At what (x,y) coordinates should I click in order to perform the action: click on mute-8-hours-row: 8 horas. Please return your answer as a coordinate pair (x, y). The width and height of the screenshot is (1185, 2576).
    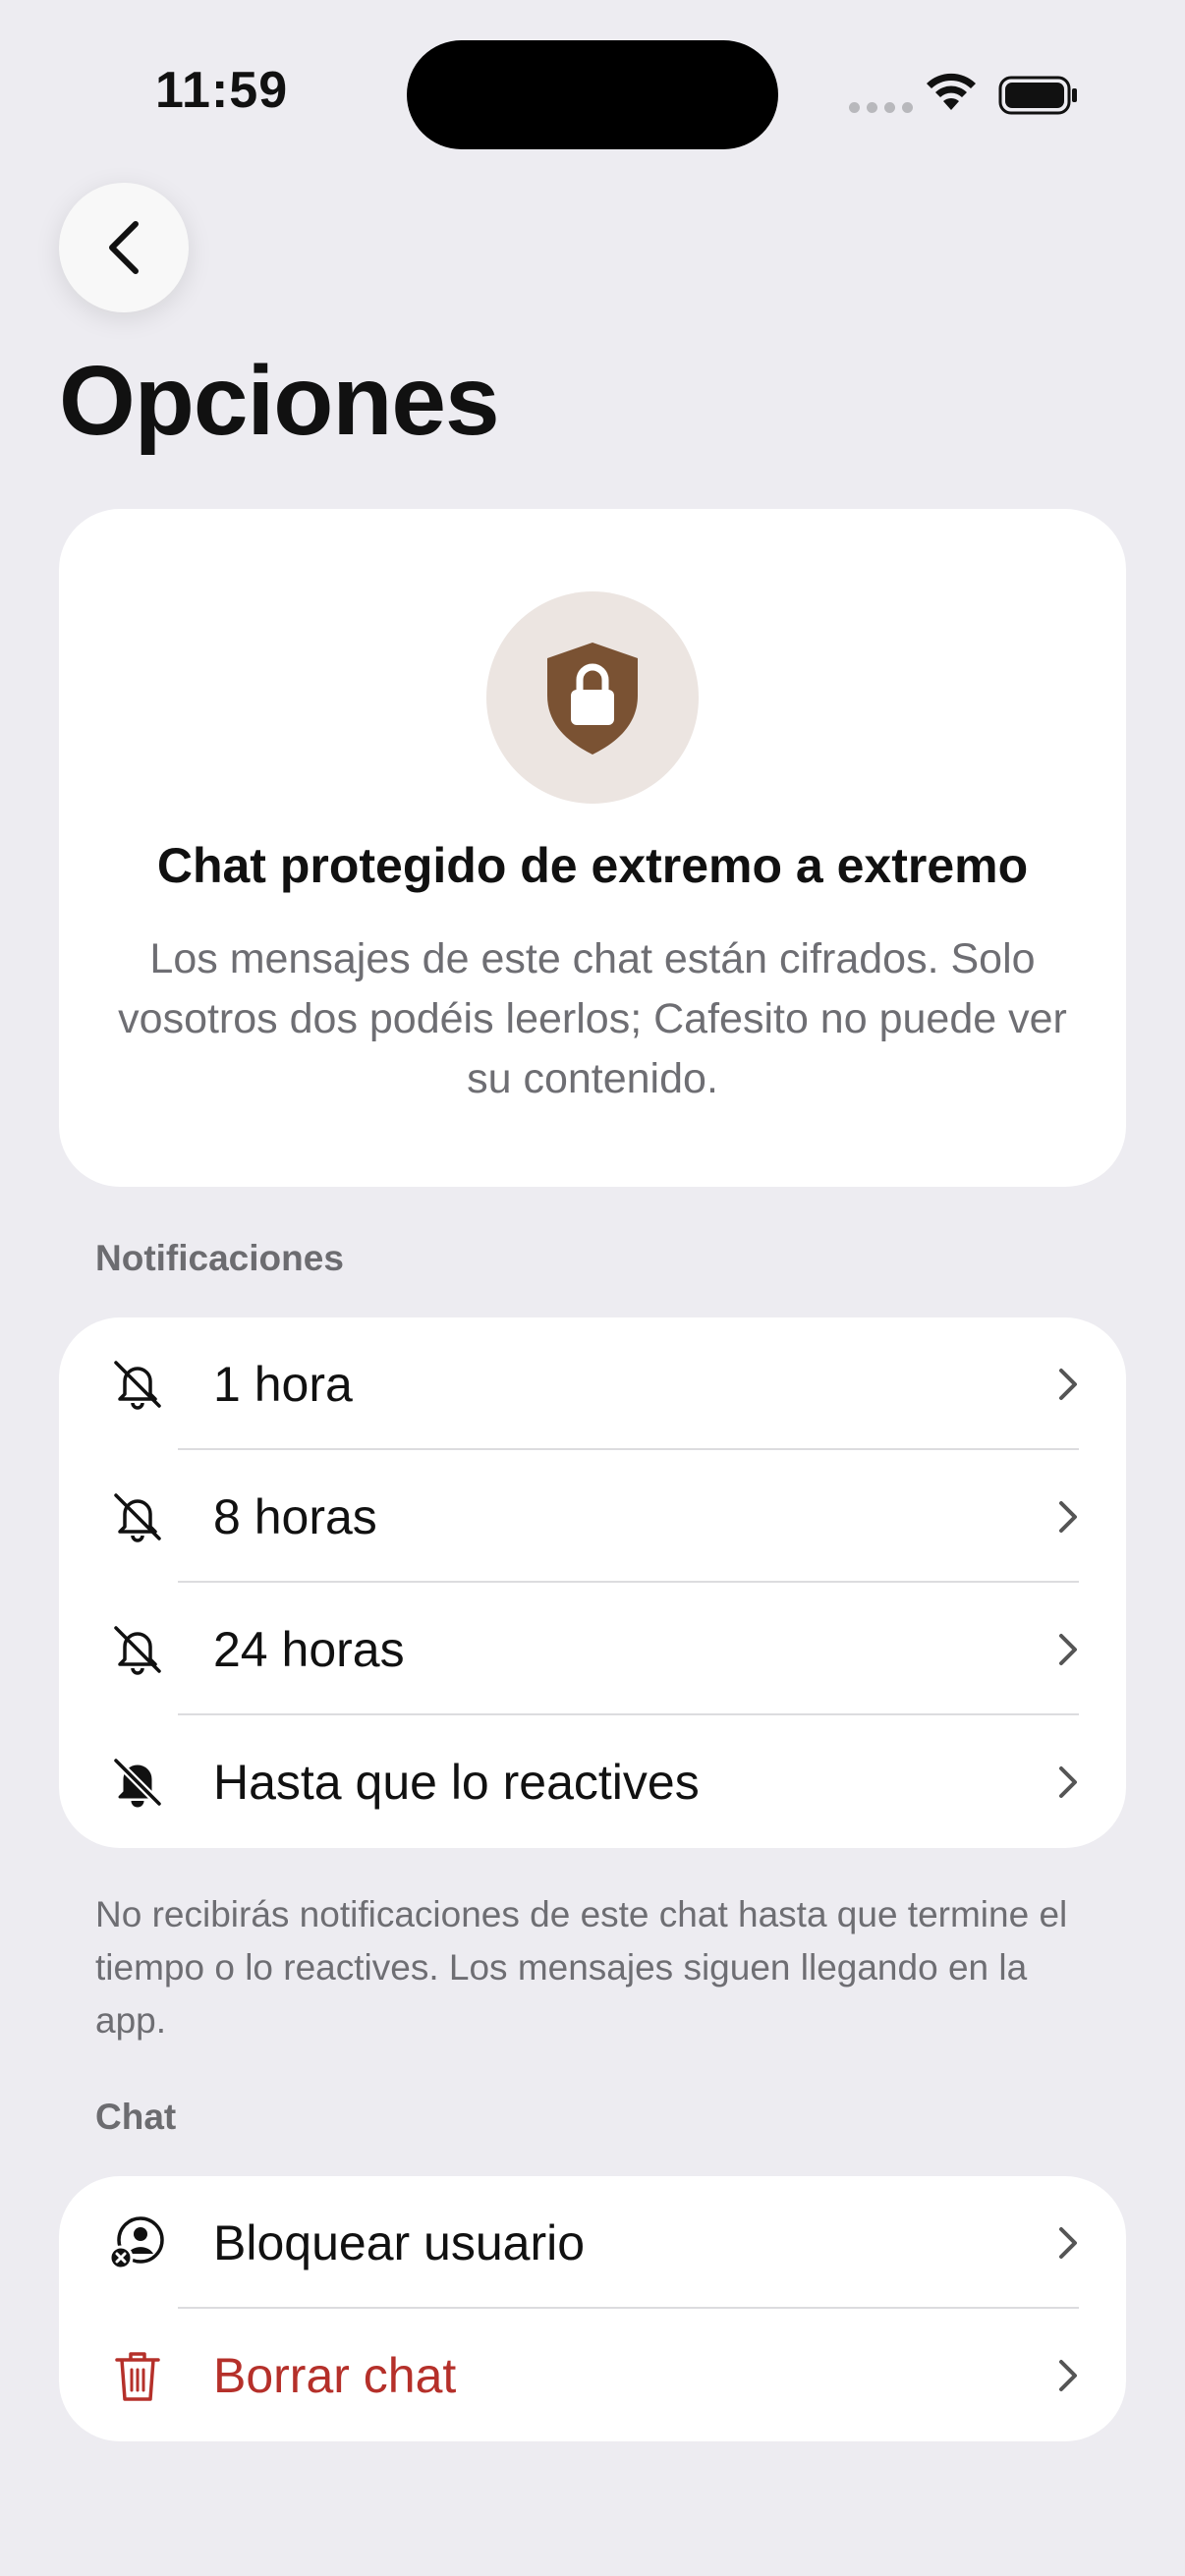
    Looking at the image, I should click on (592, 1516).